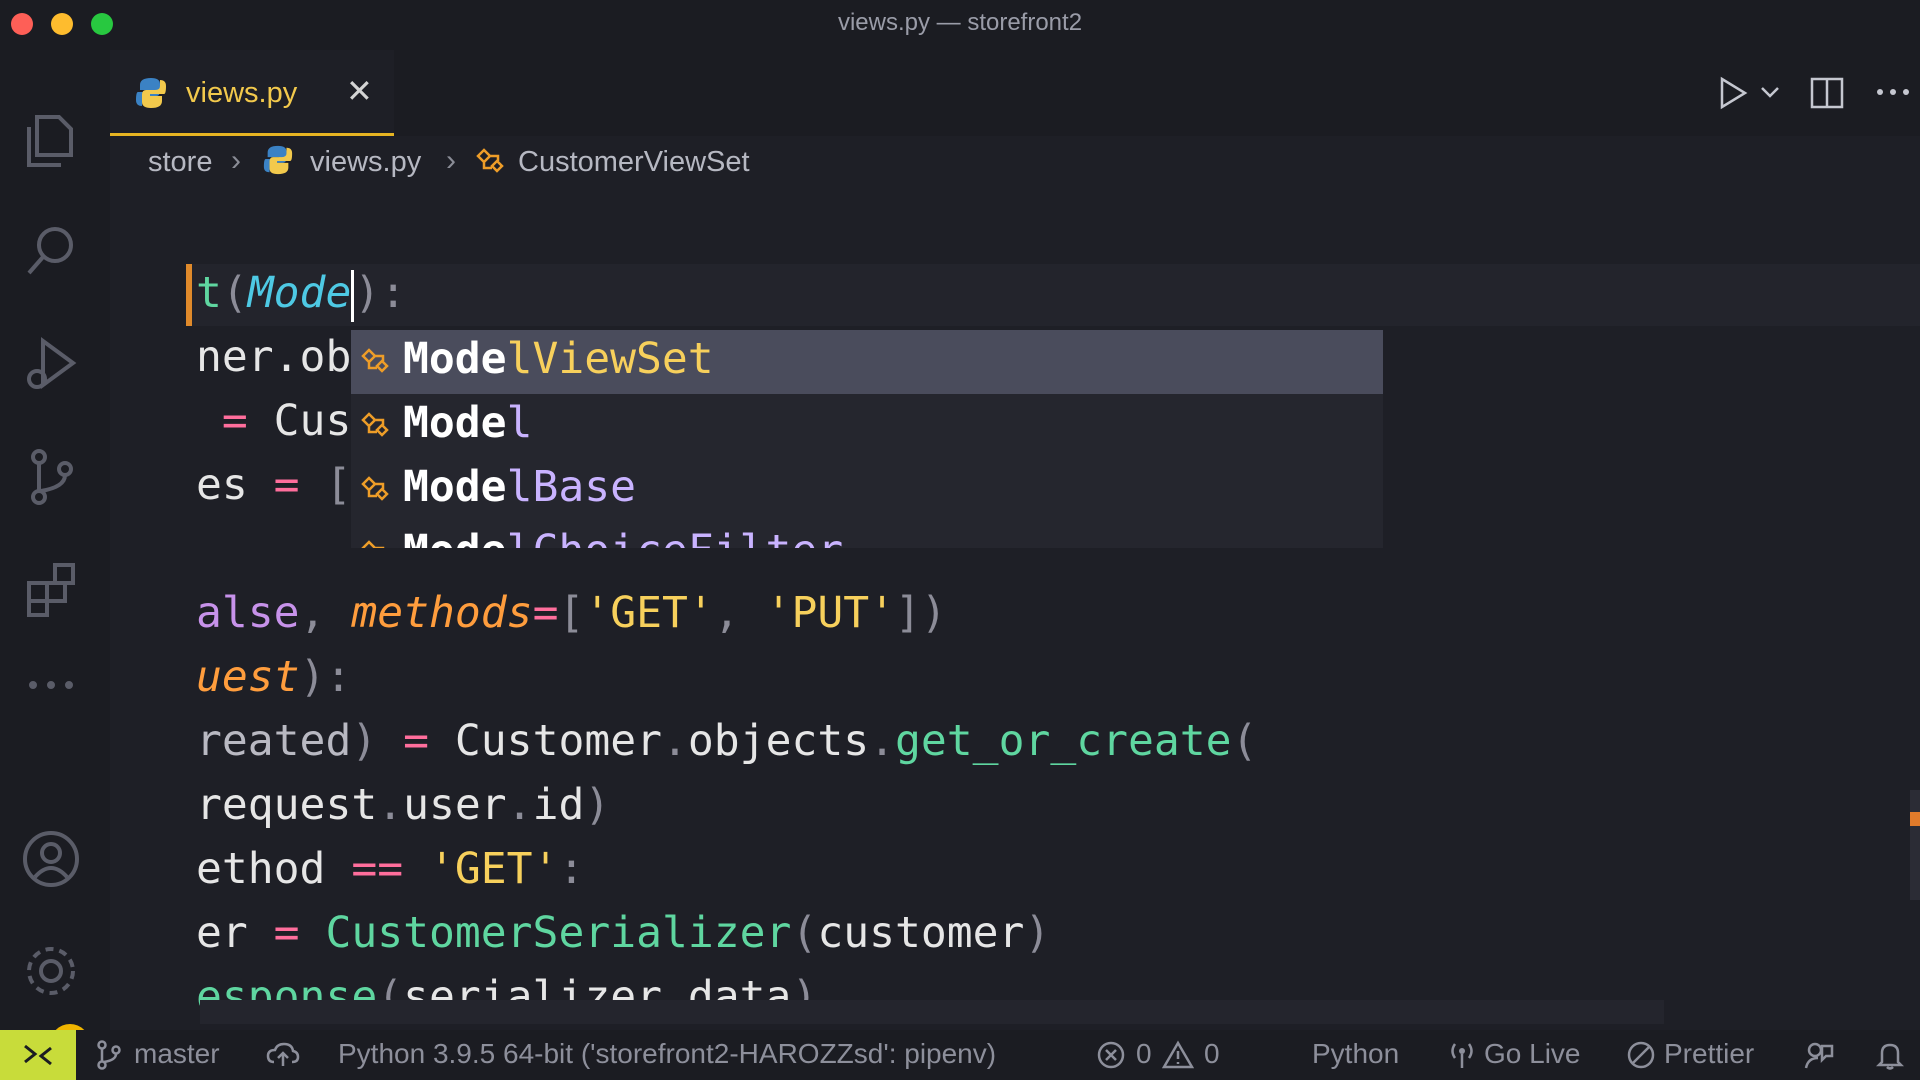  I want to click on remote-indicator-button, so click(38, 1055).